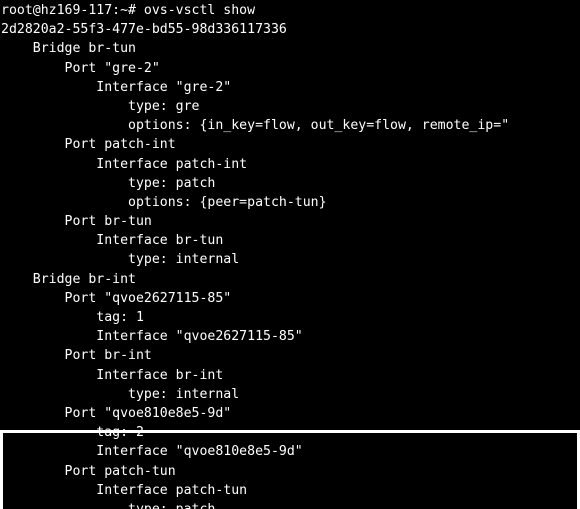 This screenshot has width=580, height=509. Describe the element at coordinates (76, 222) in the screenshot. I see `terminal-line-port-br-tun: Port br-tun` at that location.